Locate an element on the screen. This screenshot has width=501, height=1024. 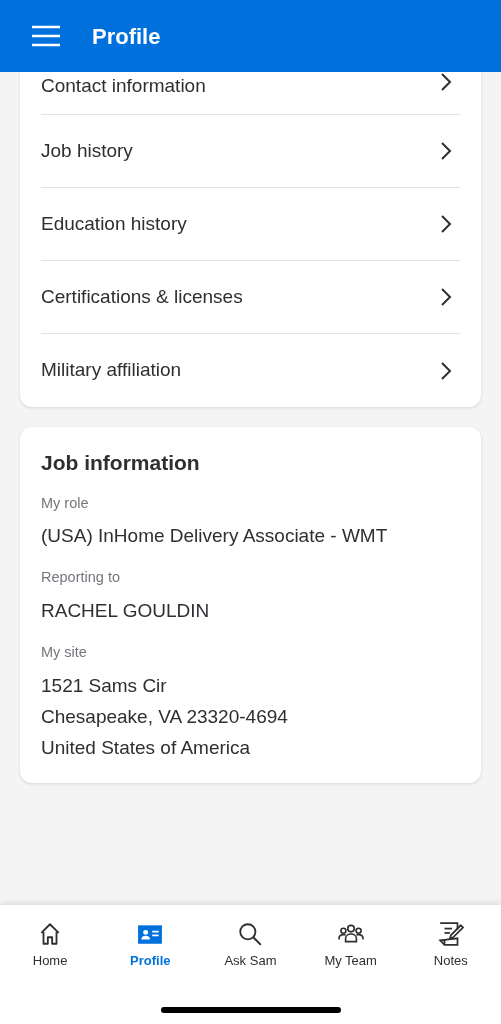
list-item: Military affiliation is located at coordinates (250, 370).